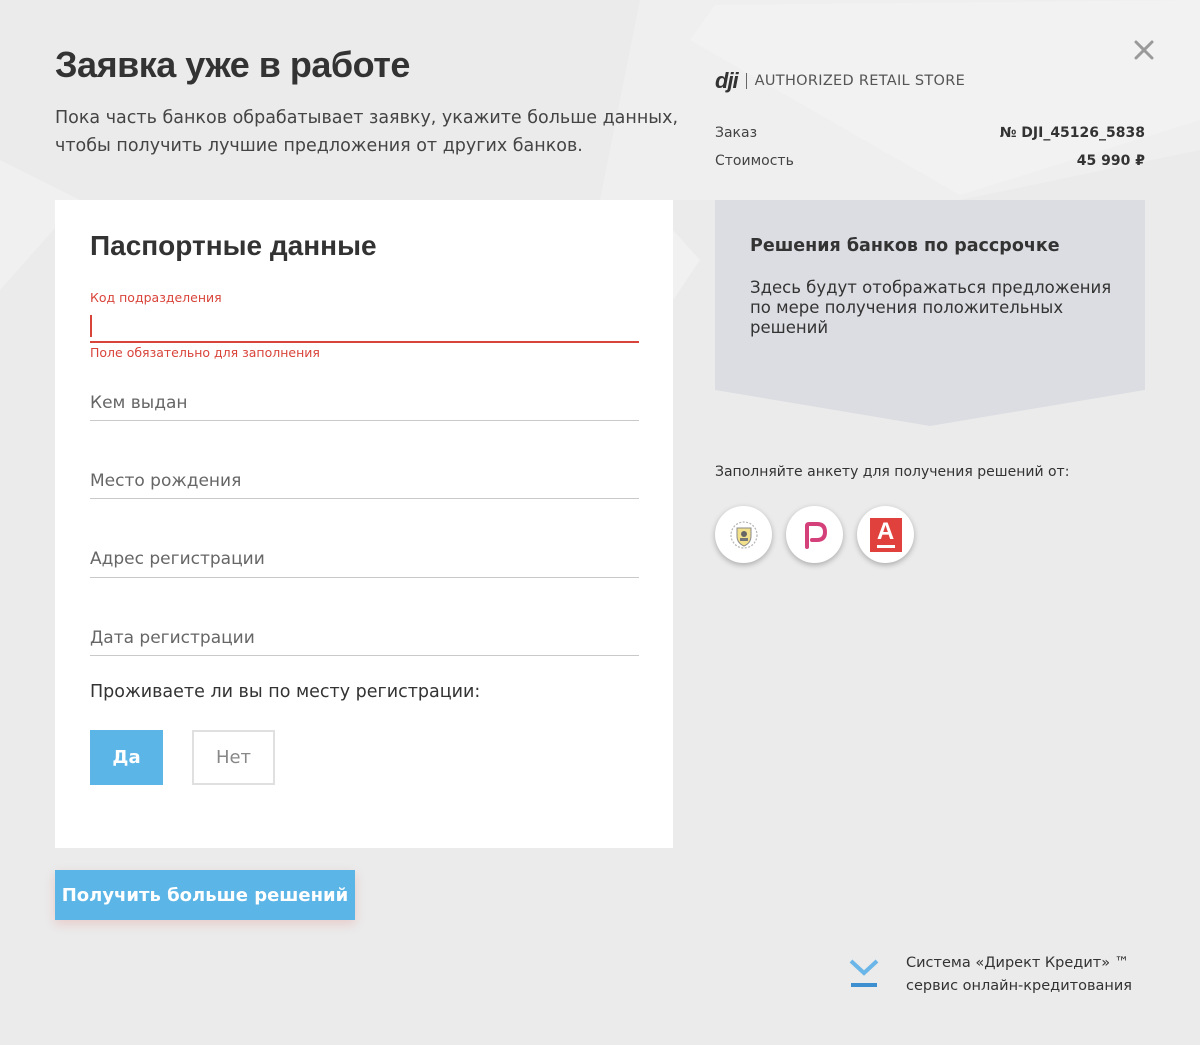 Image resolution: width=1200 pixels, height=1045 pixels. Describe the element at coordinates (1144, 50) in the screenshot. I see `close-icon` at that location.